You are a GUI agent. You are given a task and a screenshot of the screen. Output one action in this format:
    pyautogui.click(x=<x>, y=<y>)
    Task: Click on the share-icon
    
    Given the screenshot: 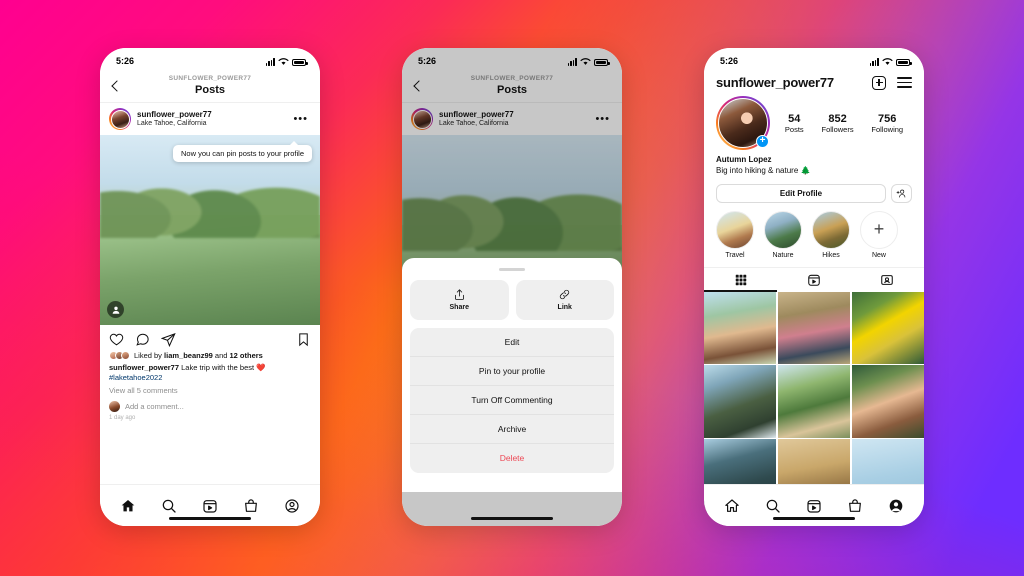 What is the action you would take?
    pyautogui.click(x=168, y=339)
    